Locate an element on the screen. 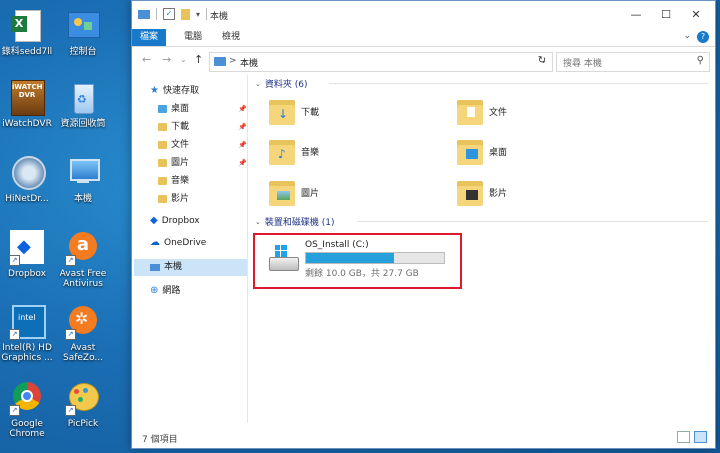 The width and height of the screenshot is (720, 453). address-bar: > 本機 ⌄ is located at coordinates (381, 62).